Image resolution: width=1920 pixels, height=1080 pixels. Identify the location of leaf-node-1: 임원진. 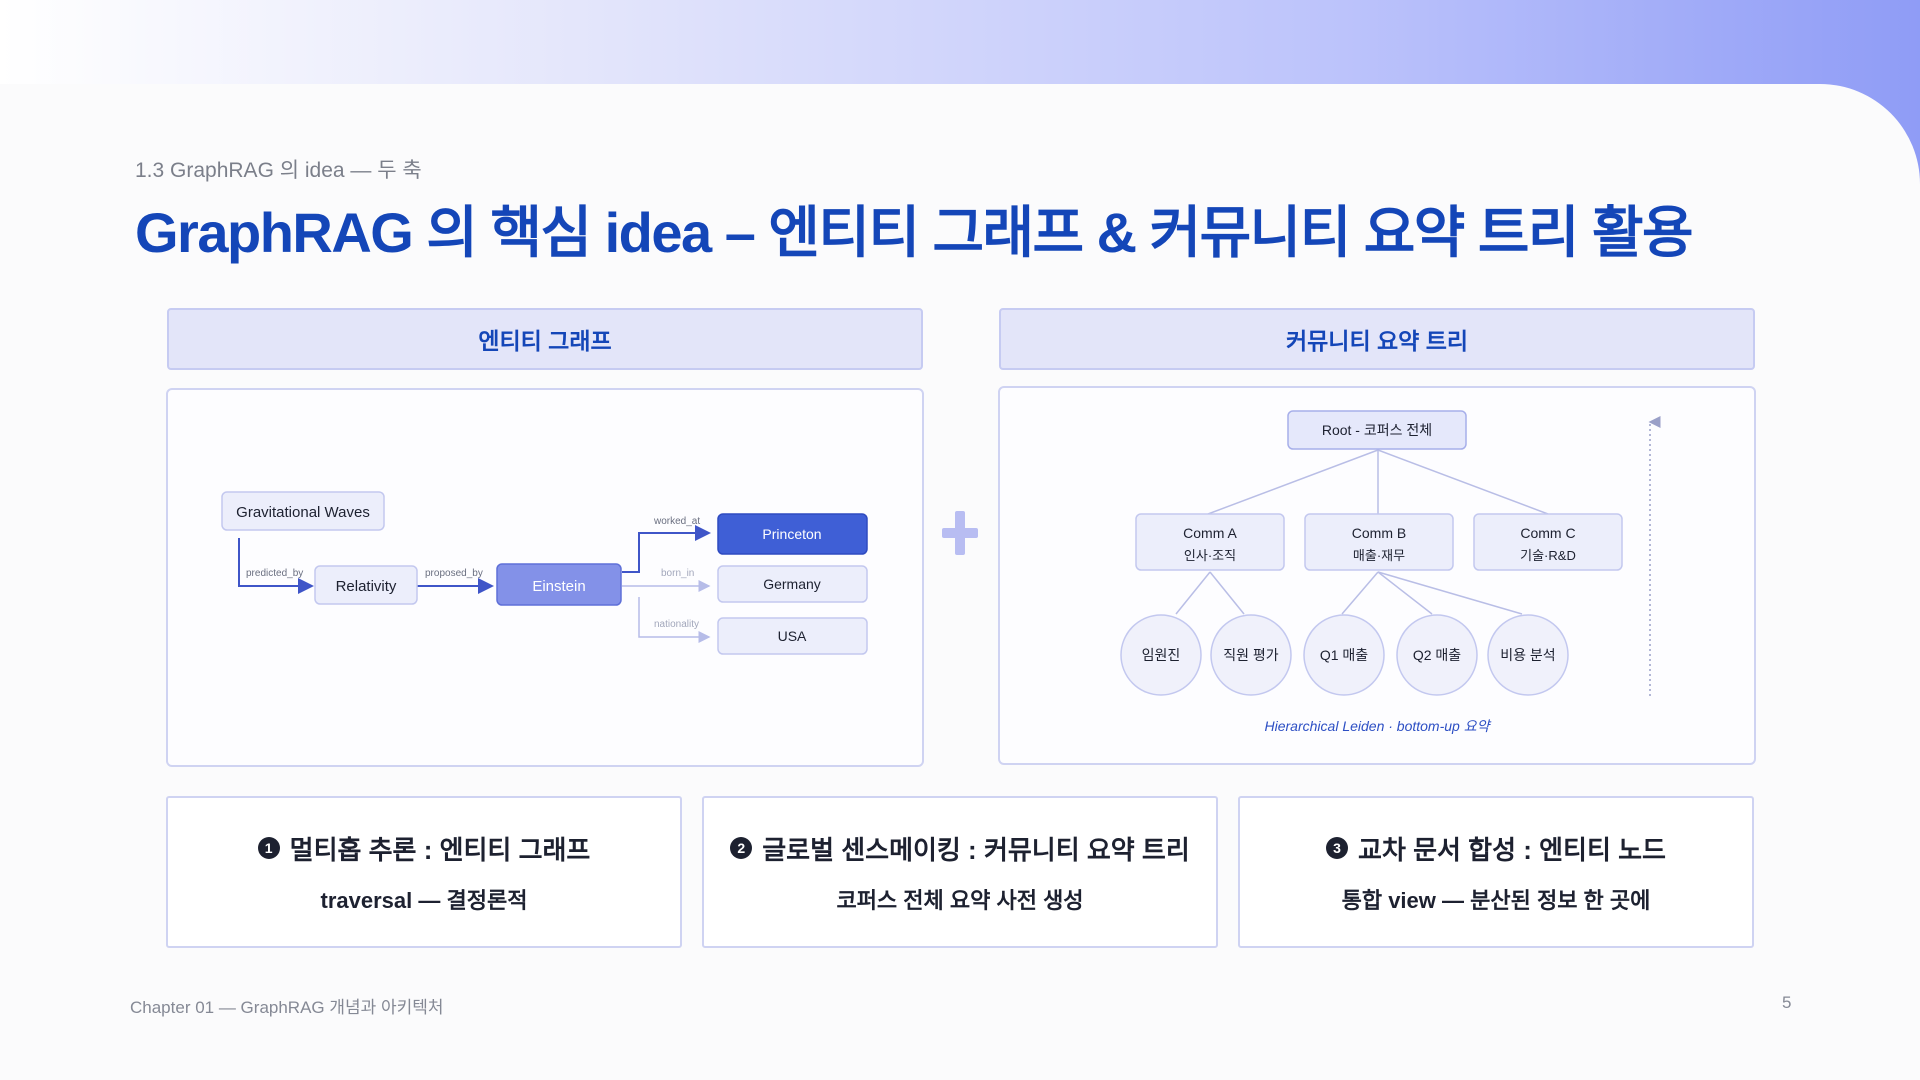
(1161, 655).